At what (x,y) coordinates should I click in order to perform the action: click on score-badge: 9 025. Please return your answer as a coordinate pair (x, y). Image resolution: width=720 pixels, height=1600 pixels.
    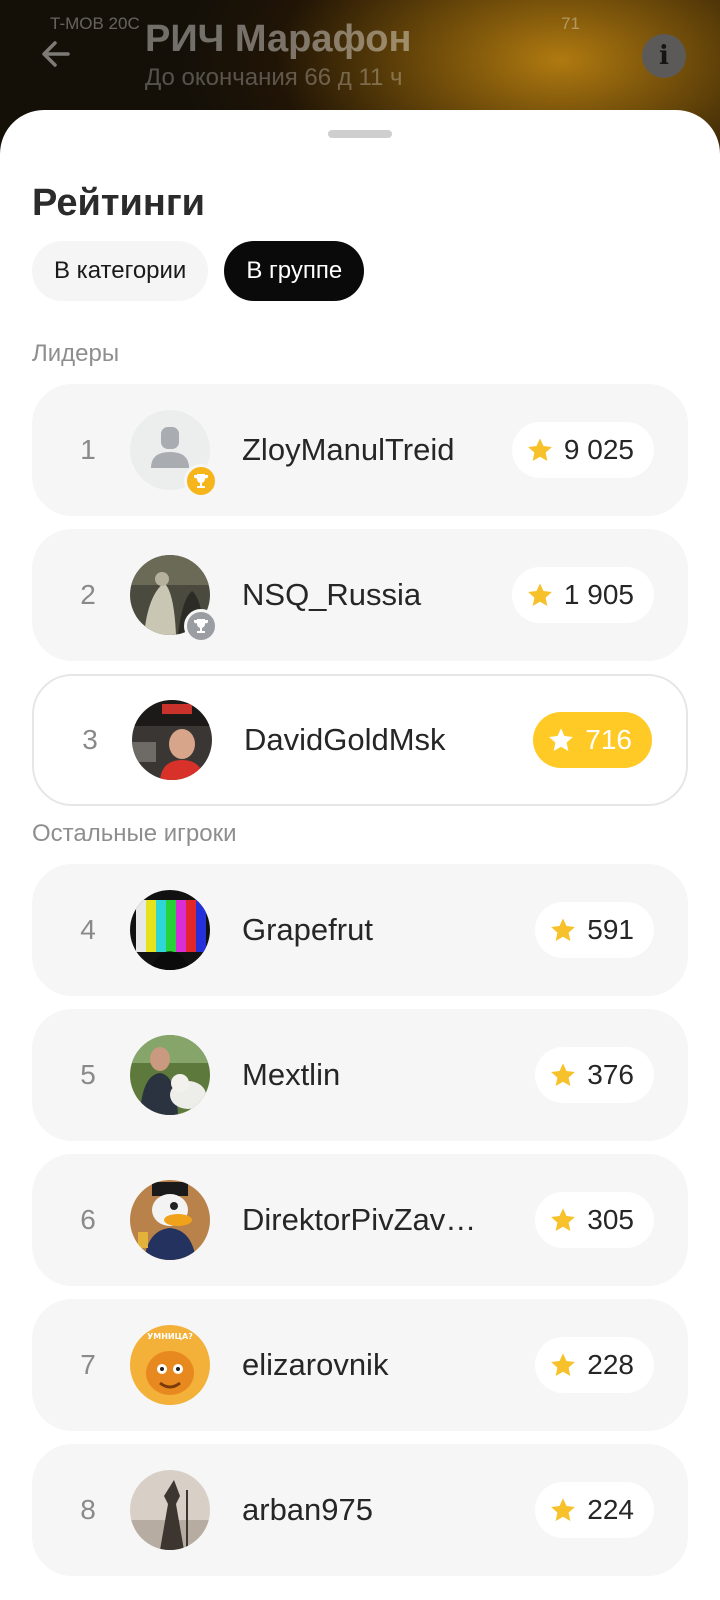
    Looking at the image, I should click on (582, 450).